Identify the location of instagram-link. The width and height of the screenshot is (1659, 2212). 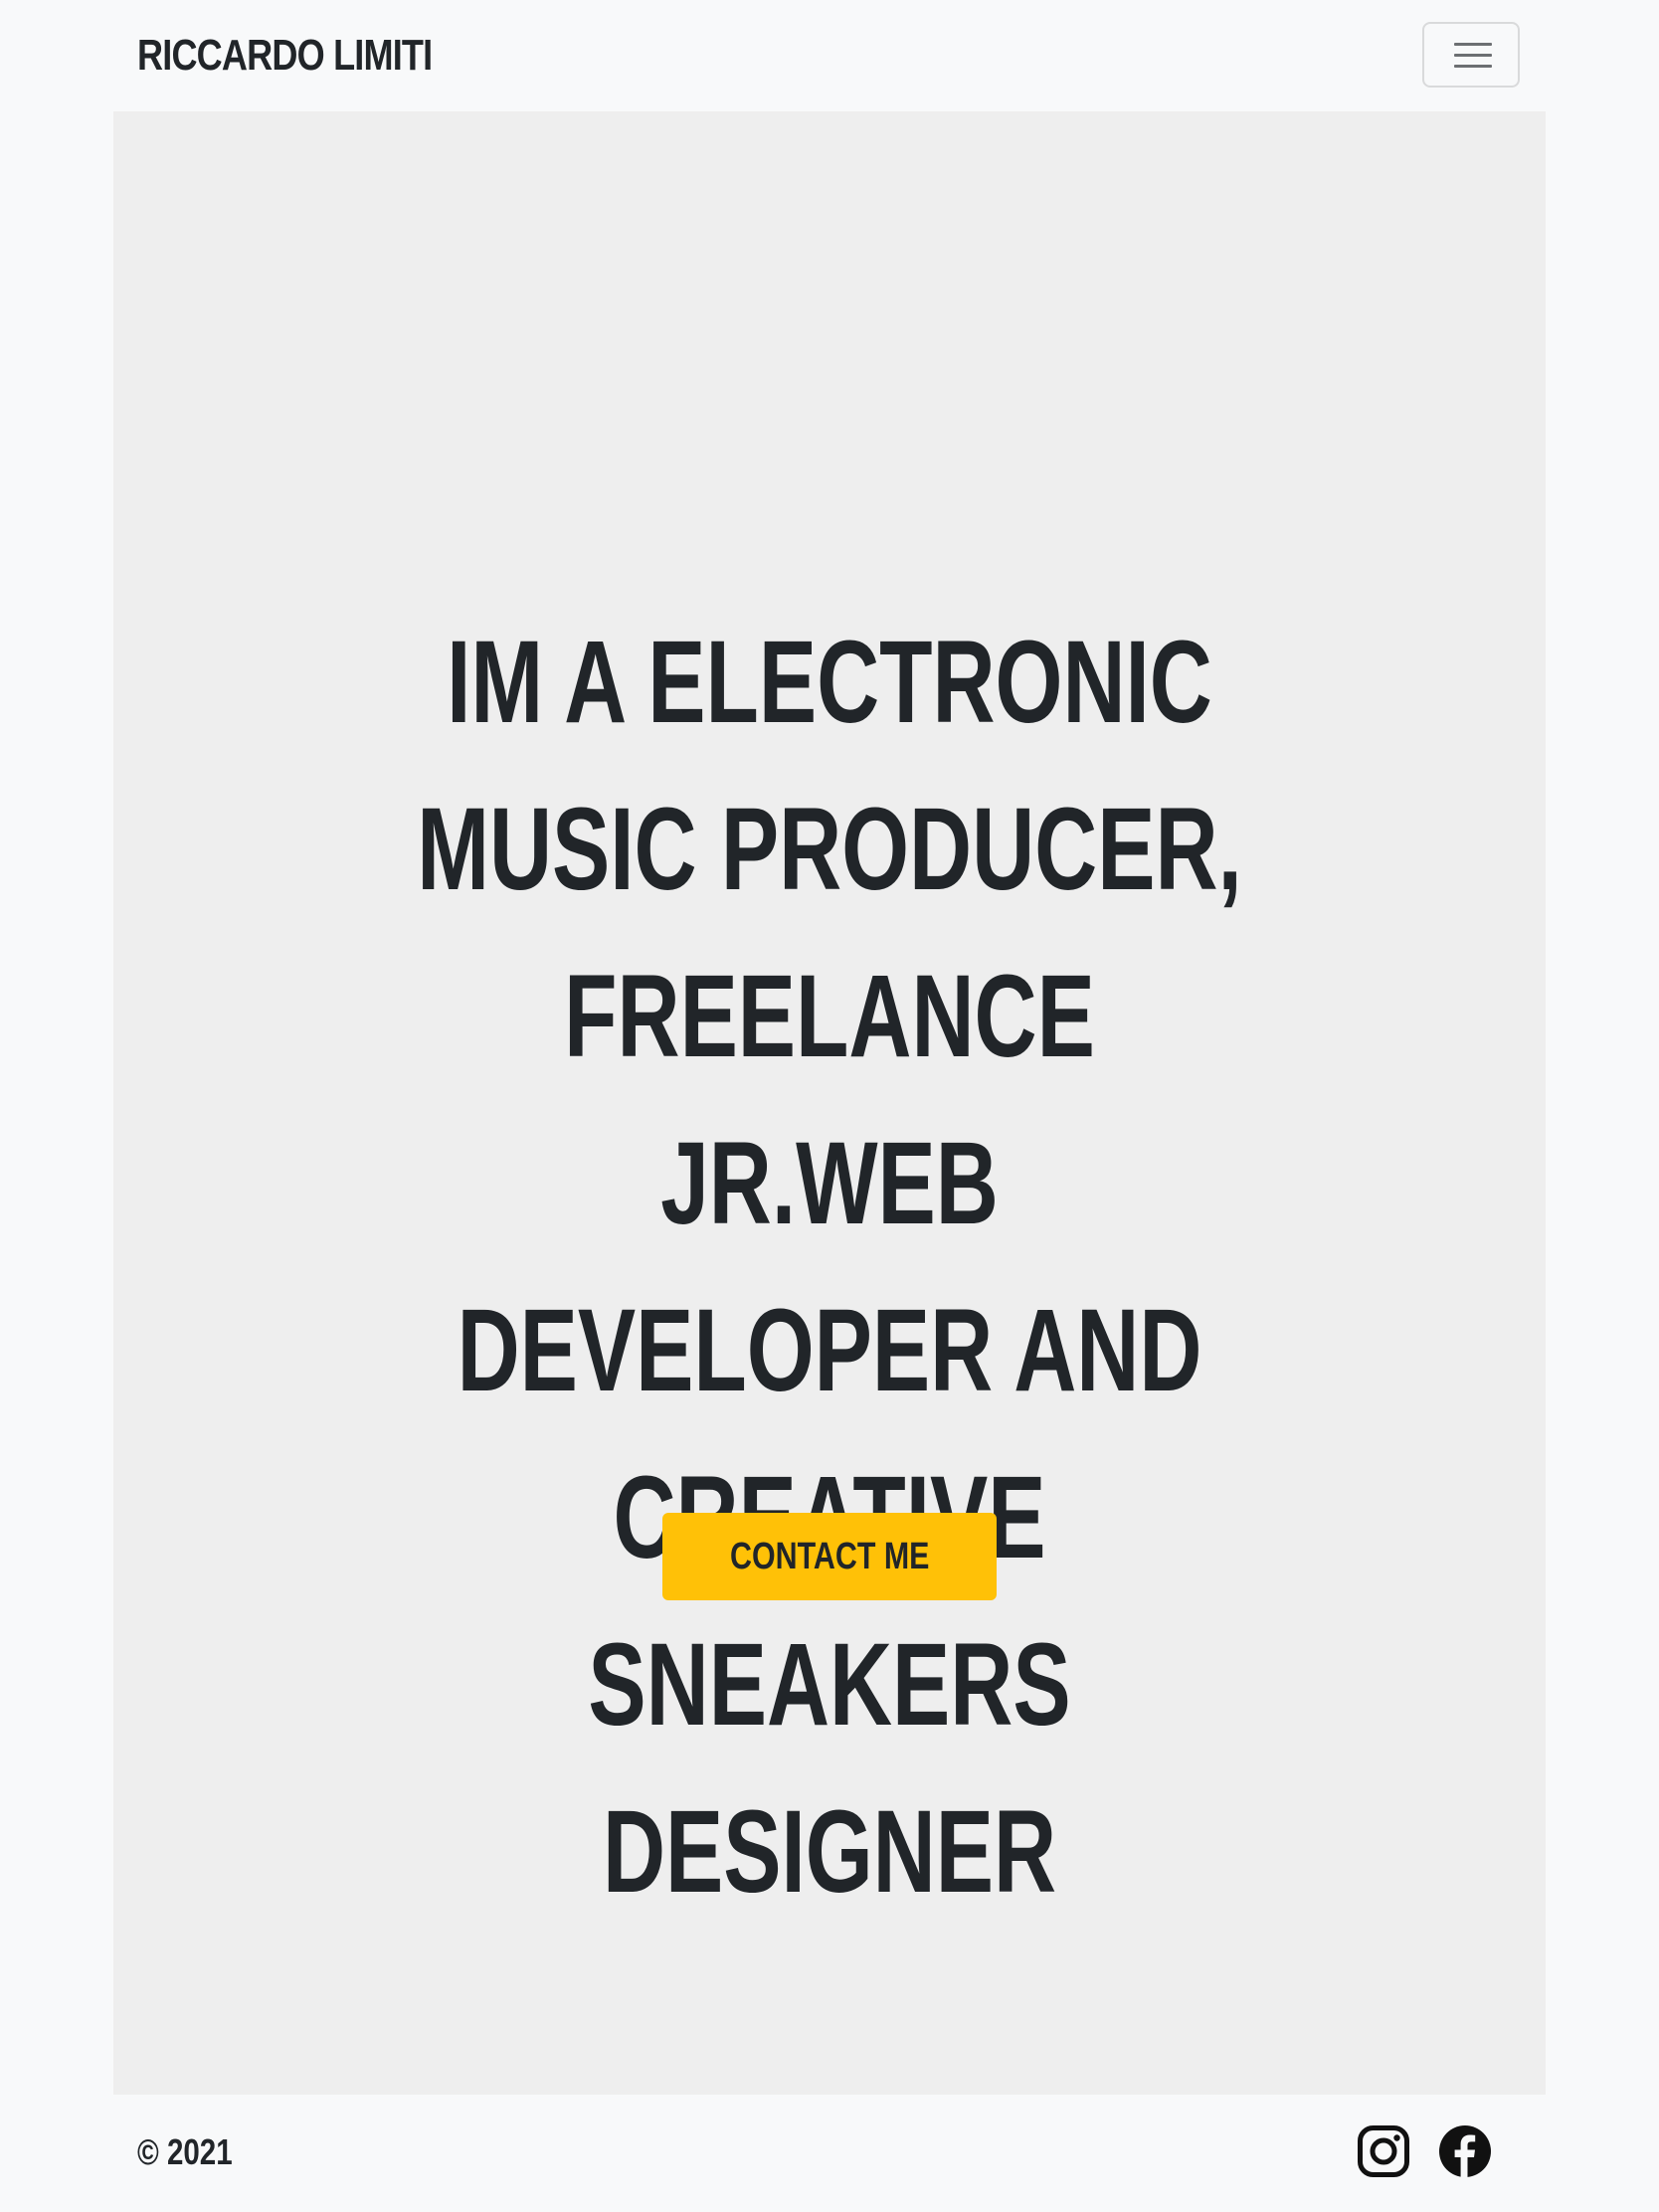
(1383, 2151).